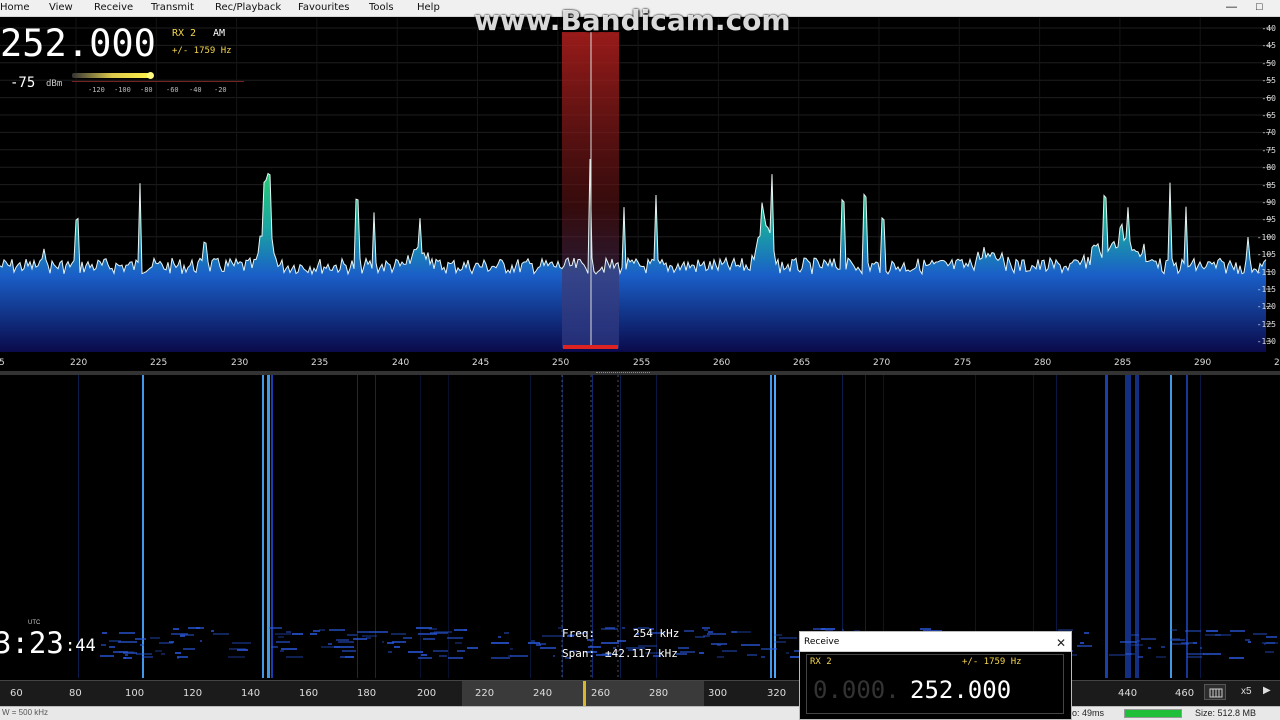 This screenshot has width=1280, height=720. What do you see at coordinates (135, 693) in the screenshot?
I see `band-scale-label: 100` at bounding box center [135, 693].